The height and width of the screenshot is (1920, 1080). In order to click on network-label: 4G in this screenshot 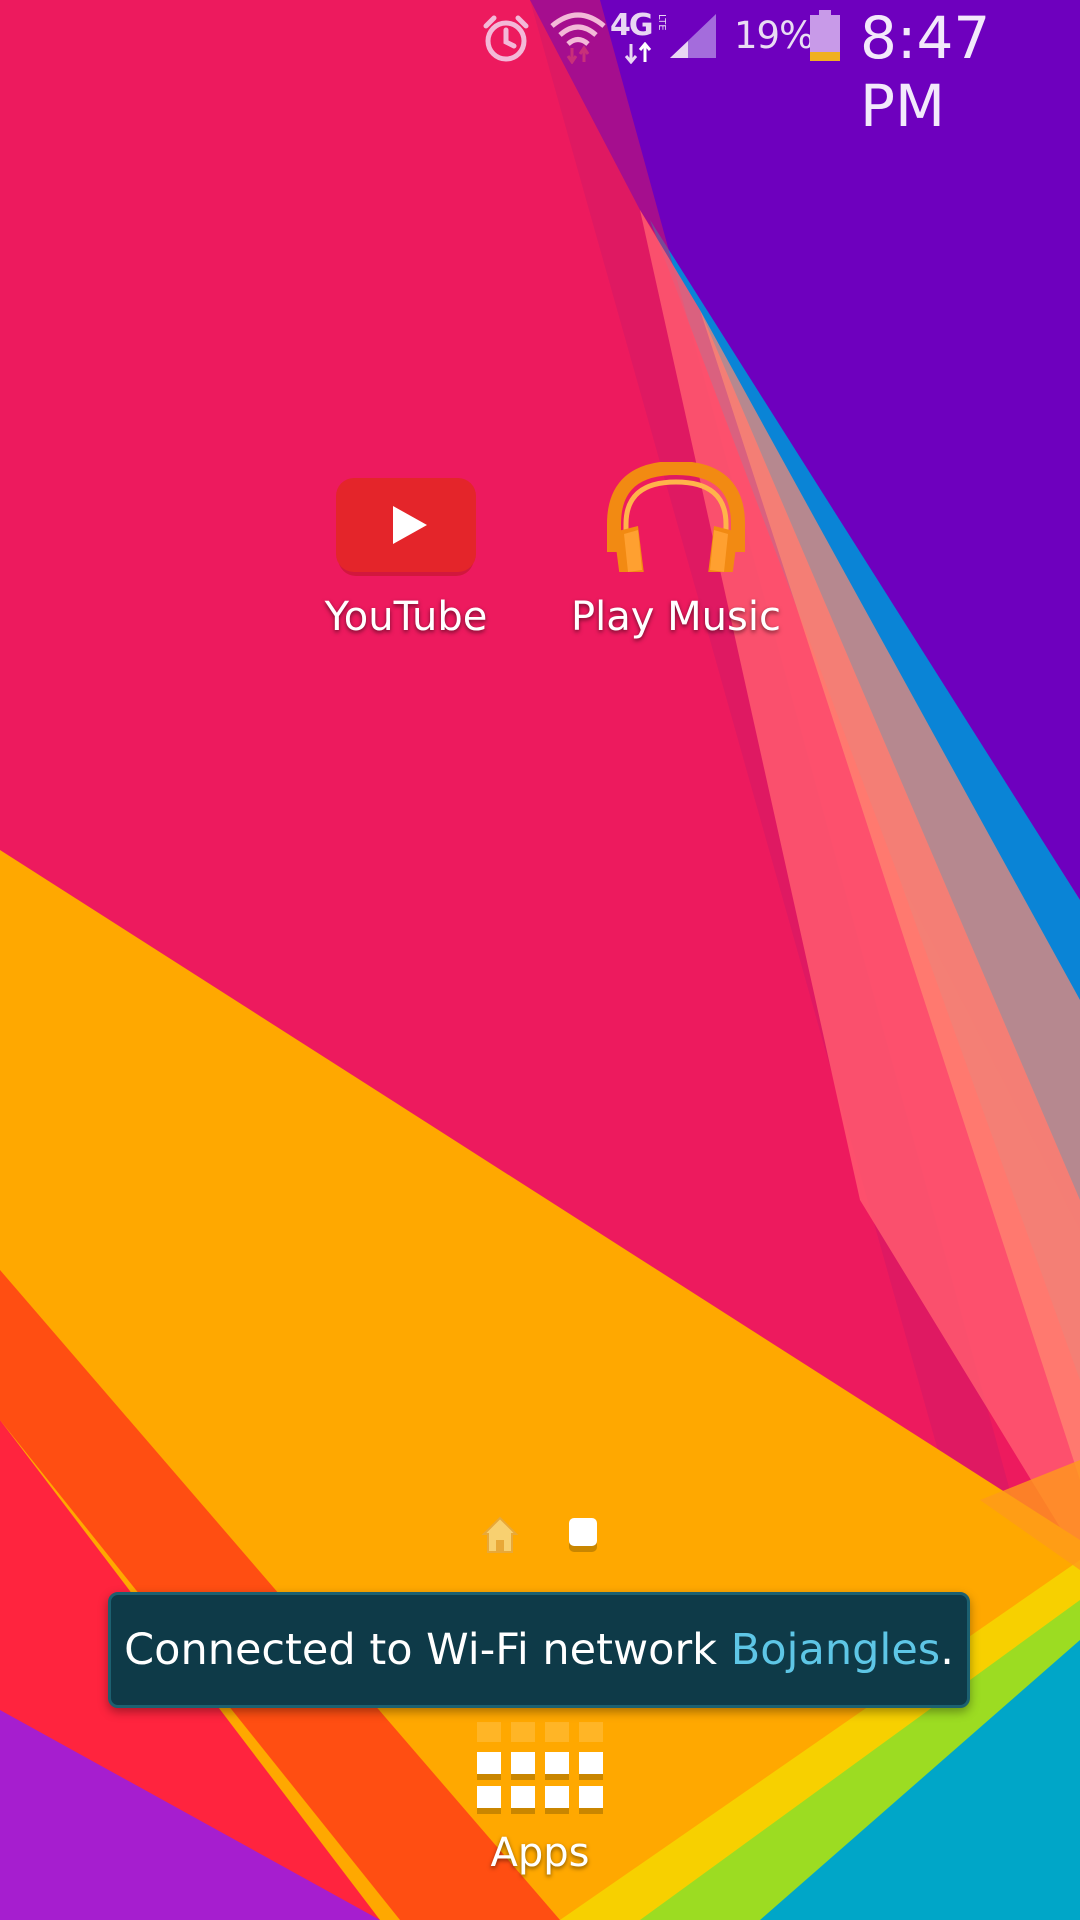, I will do `click(631, 25)`.